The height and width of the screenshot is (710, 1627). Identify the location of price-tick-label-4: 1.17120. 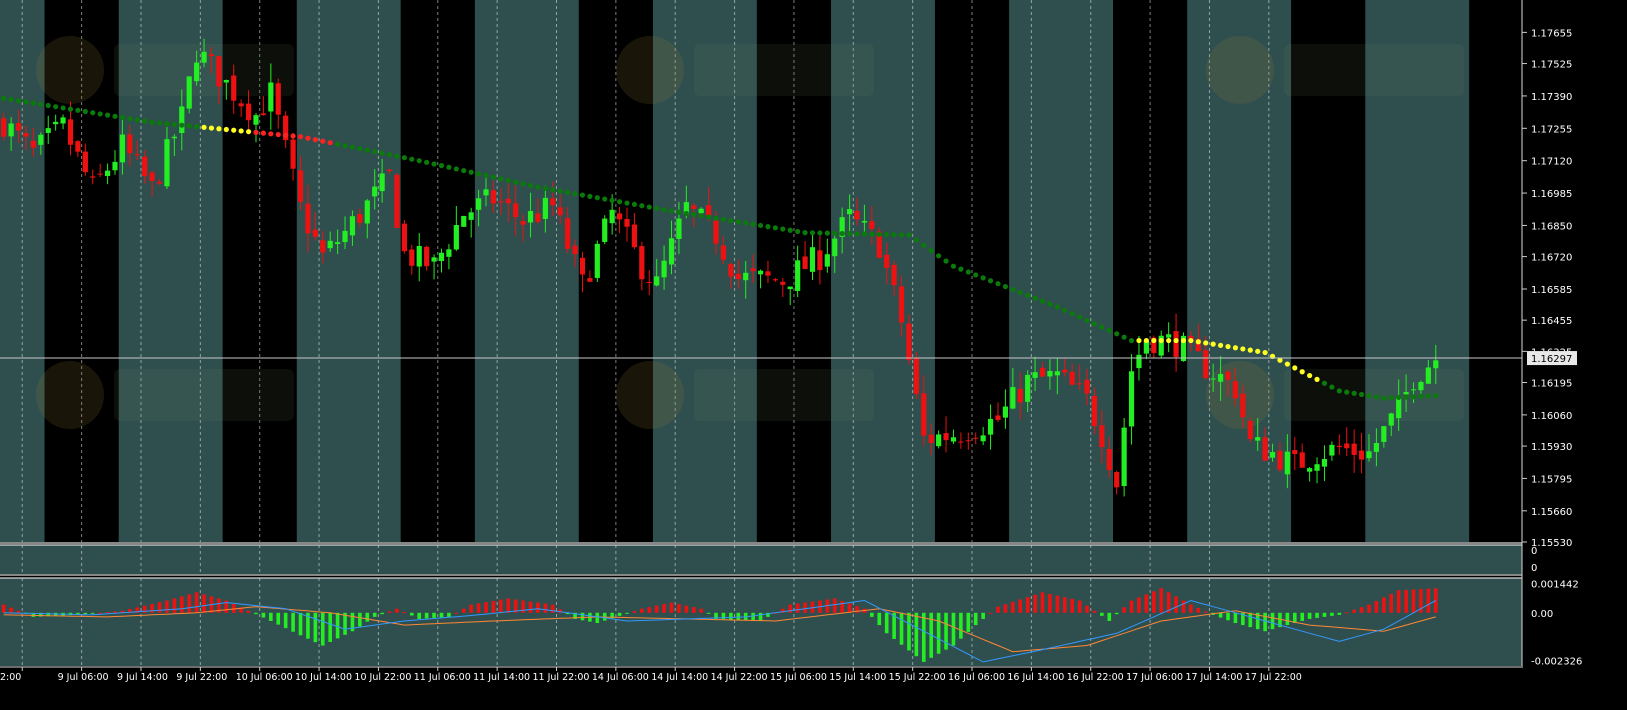
(1551, 162).